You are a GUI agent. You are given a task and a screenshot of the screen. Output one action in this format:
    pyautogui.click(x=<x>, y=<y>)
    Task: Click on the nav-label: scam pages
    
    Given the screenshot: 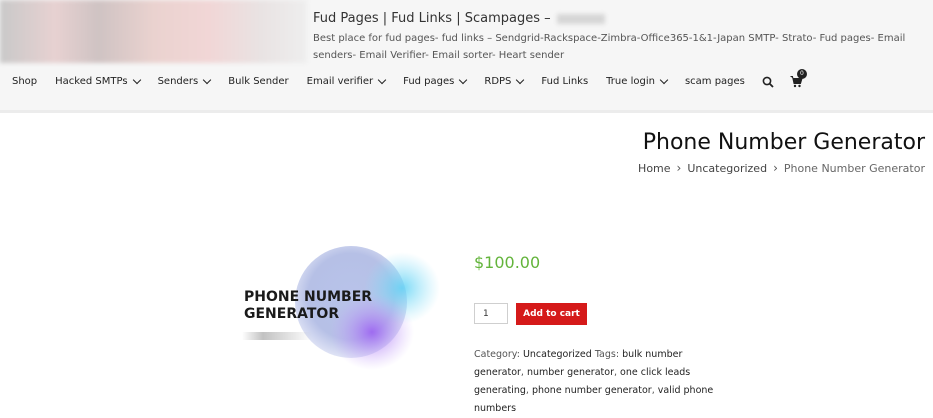 What is the action you would take?
    pyautogui.click(x=714, y=81)
    